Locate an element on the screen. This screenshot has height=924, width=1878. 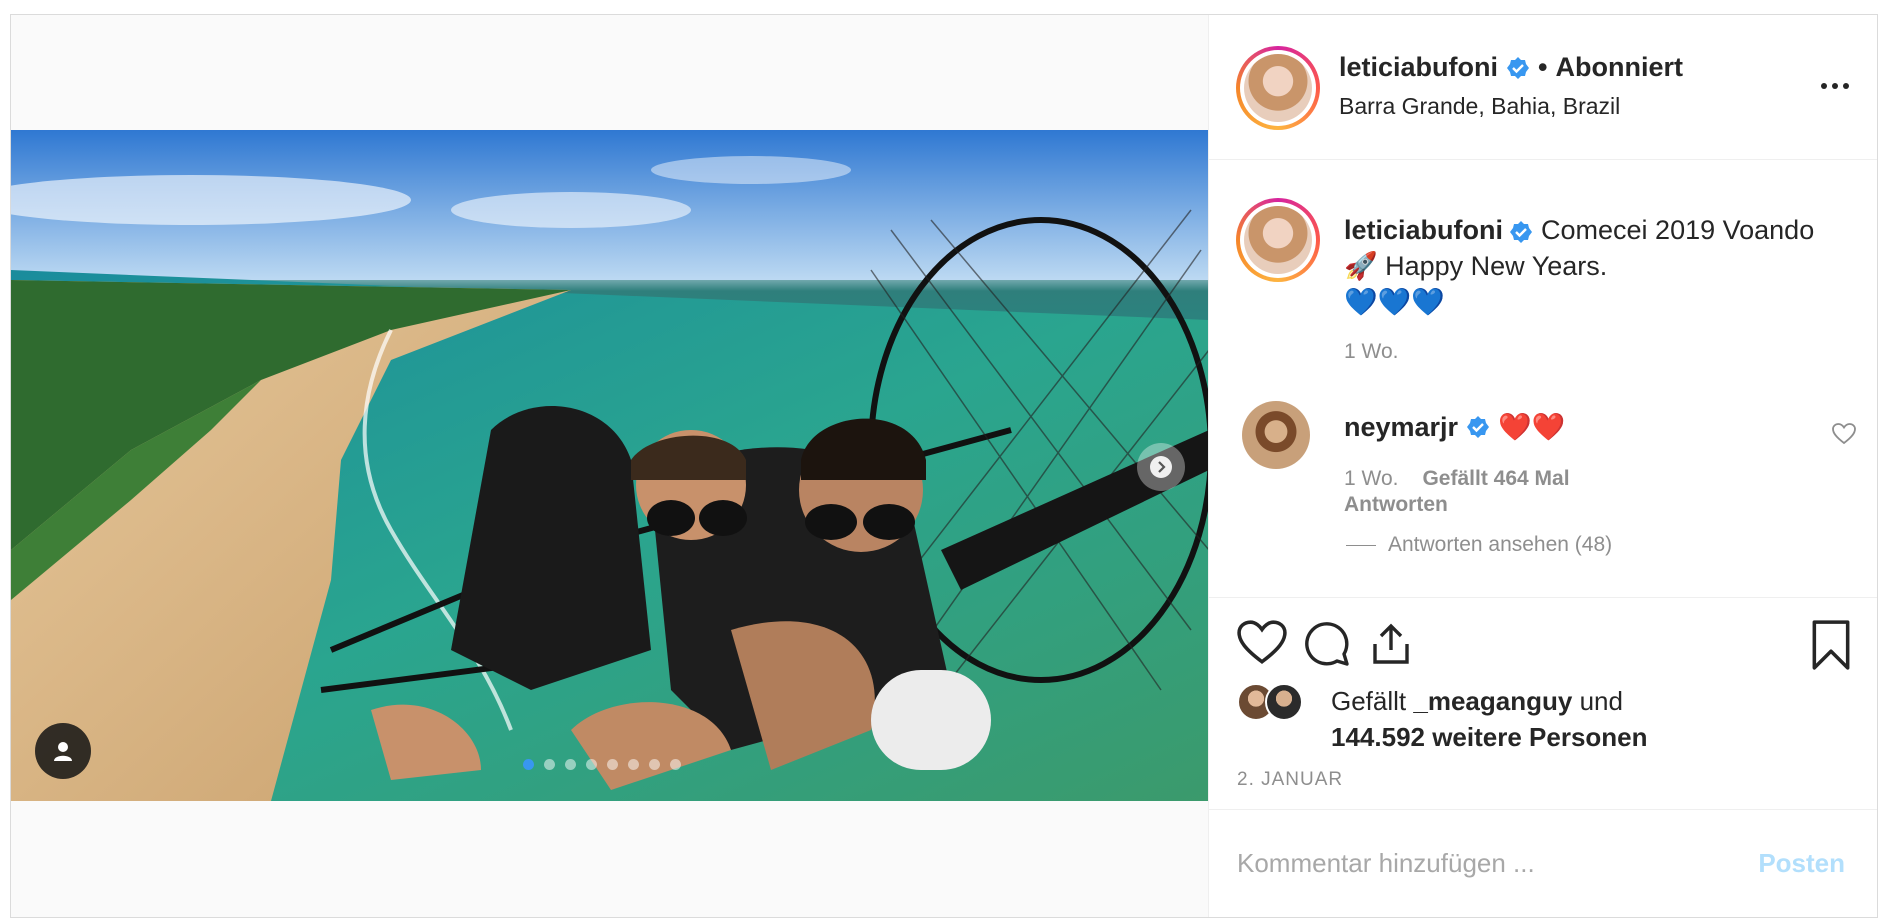
liker-username: _meaganguy is located at coordinates (1492, 701).